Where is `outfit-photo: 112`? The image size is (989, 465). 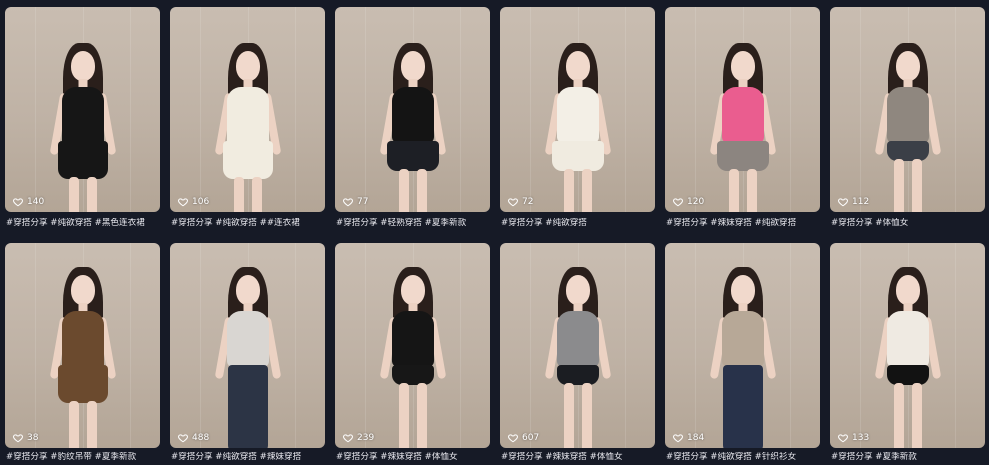
outfit-photo: 112 is located at coordinates (907, 109).